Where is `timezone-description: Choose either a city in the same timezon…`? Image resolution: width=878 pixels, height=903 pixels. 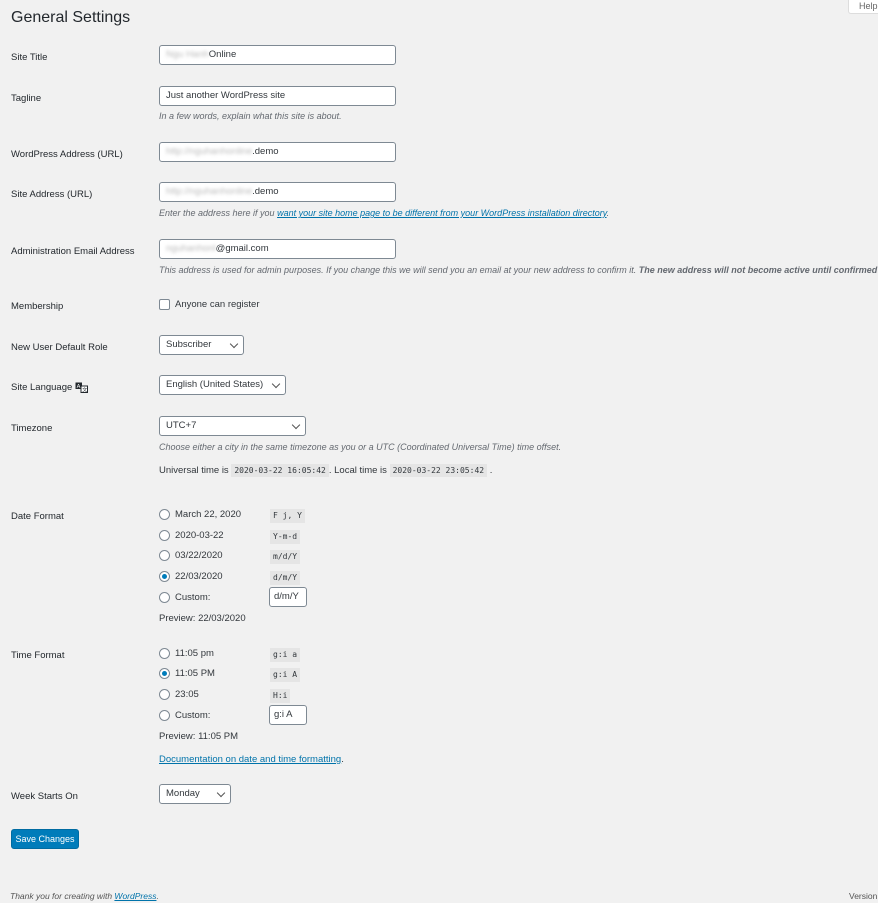 timezone-description: Choose either a city in the same timezon… is located at coordinates (360, 447).